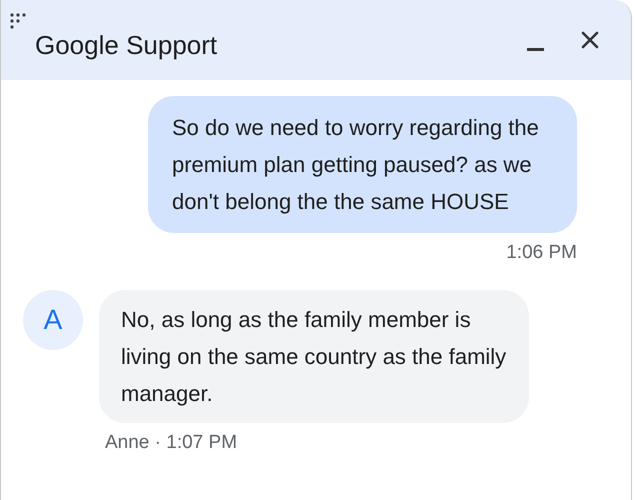  What do you see at coordinates (53, 320) in the screenshot?
I see `avatar: A` at bounding box center [53, 320].